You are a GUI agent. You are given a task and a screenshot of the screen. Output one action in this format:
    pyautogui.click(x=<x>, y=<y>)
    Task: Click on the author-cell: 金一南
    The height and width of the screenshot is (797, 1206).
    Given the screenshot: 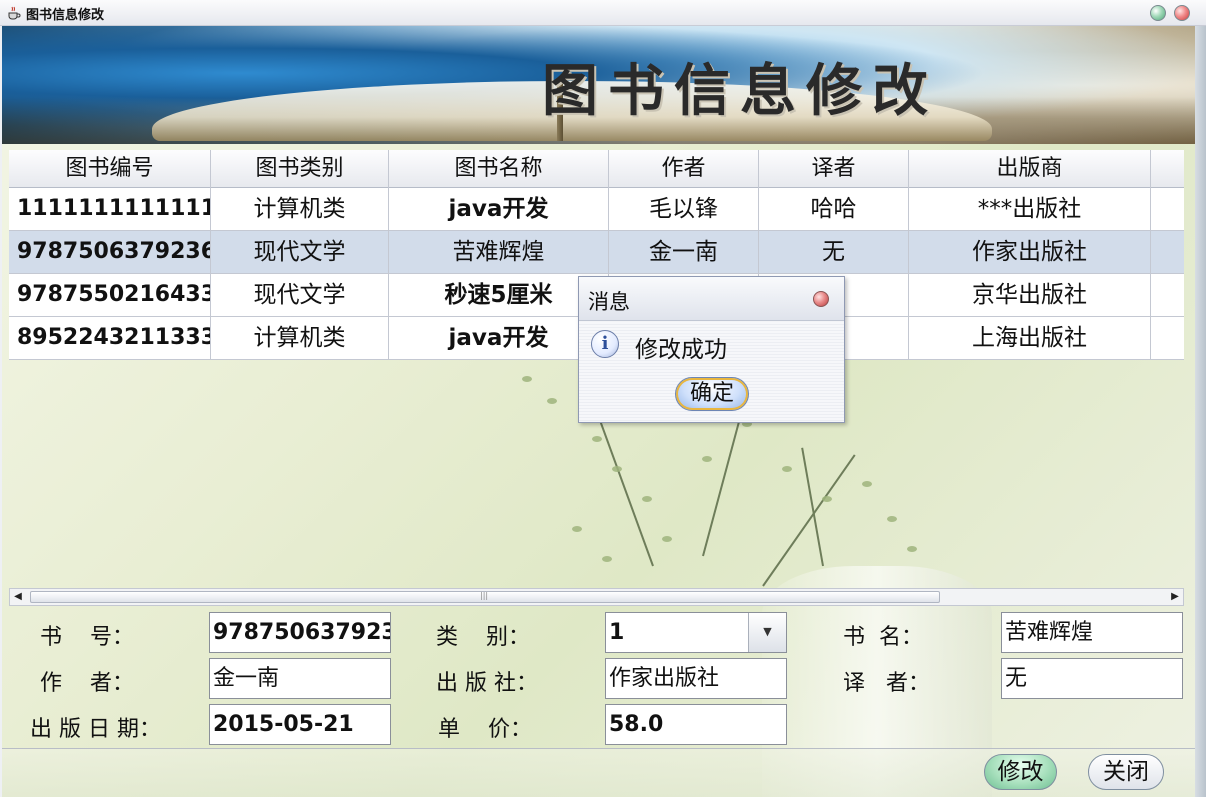 What is the action you would take?
    pyautogui.click(x=684, y=252)
    